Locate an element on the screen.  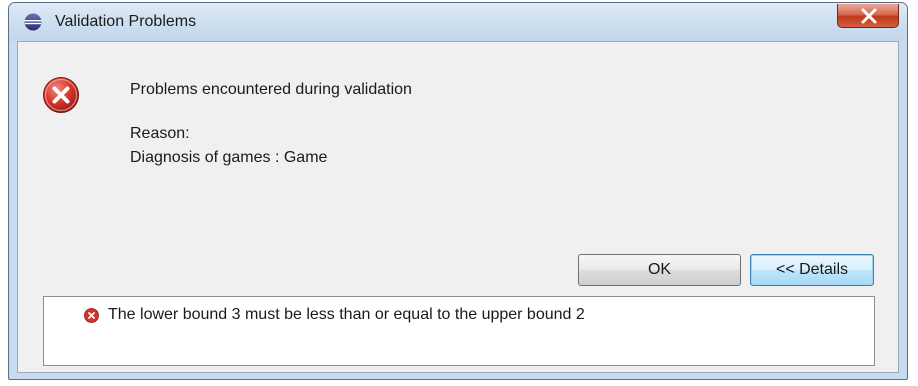
close-icon is located at coordinates (869, 16).